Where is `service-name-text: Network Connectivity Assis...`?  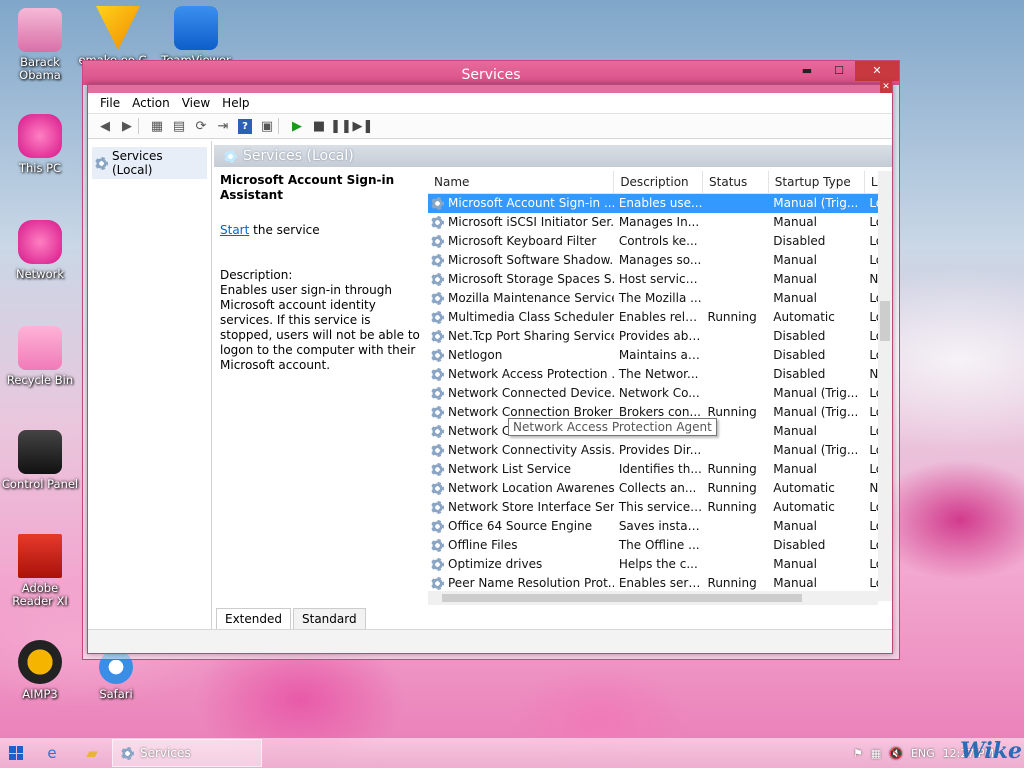 service-name-text: Network Connectivity Assis... is located at coordinates (531, 450).